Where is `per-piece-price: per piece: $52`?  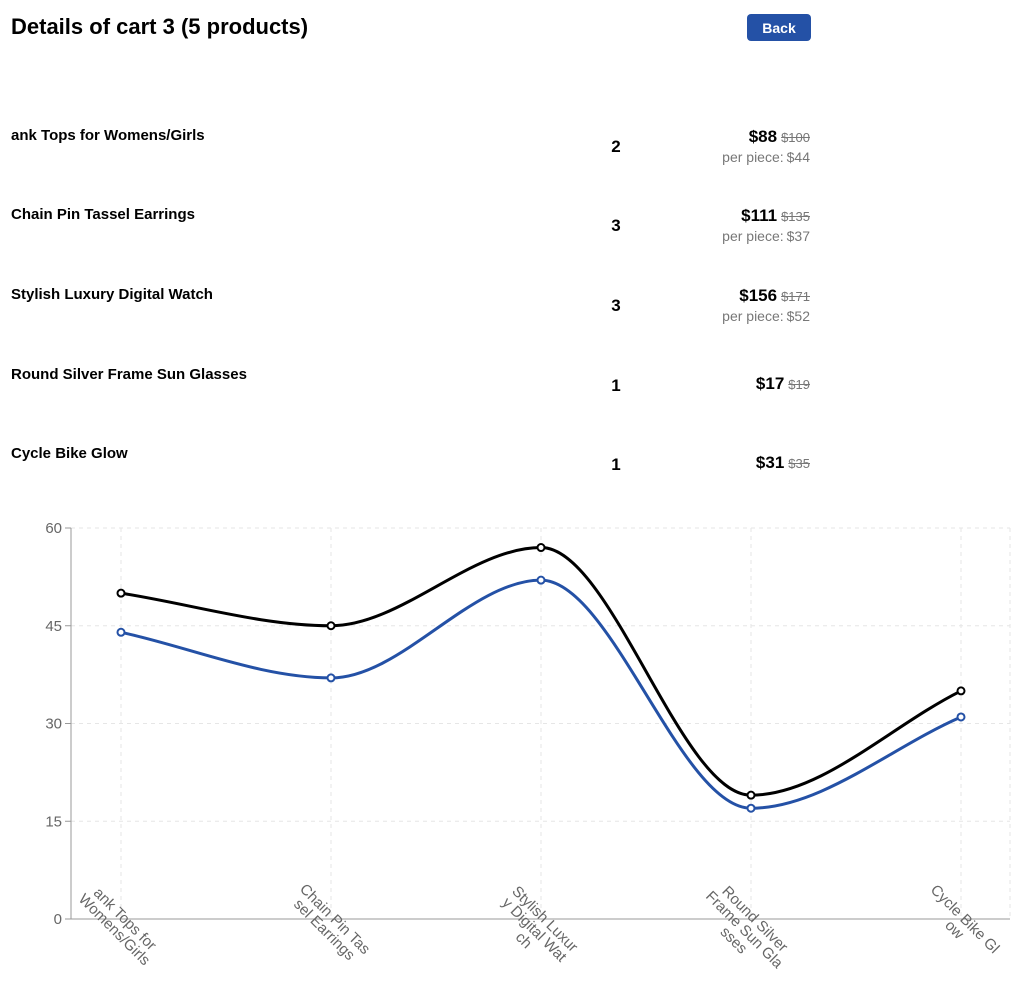 per-piece-price: per piece: $52 is located at coordinates (700, 316).